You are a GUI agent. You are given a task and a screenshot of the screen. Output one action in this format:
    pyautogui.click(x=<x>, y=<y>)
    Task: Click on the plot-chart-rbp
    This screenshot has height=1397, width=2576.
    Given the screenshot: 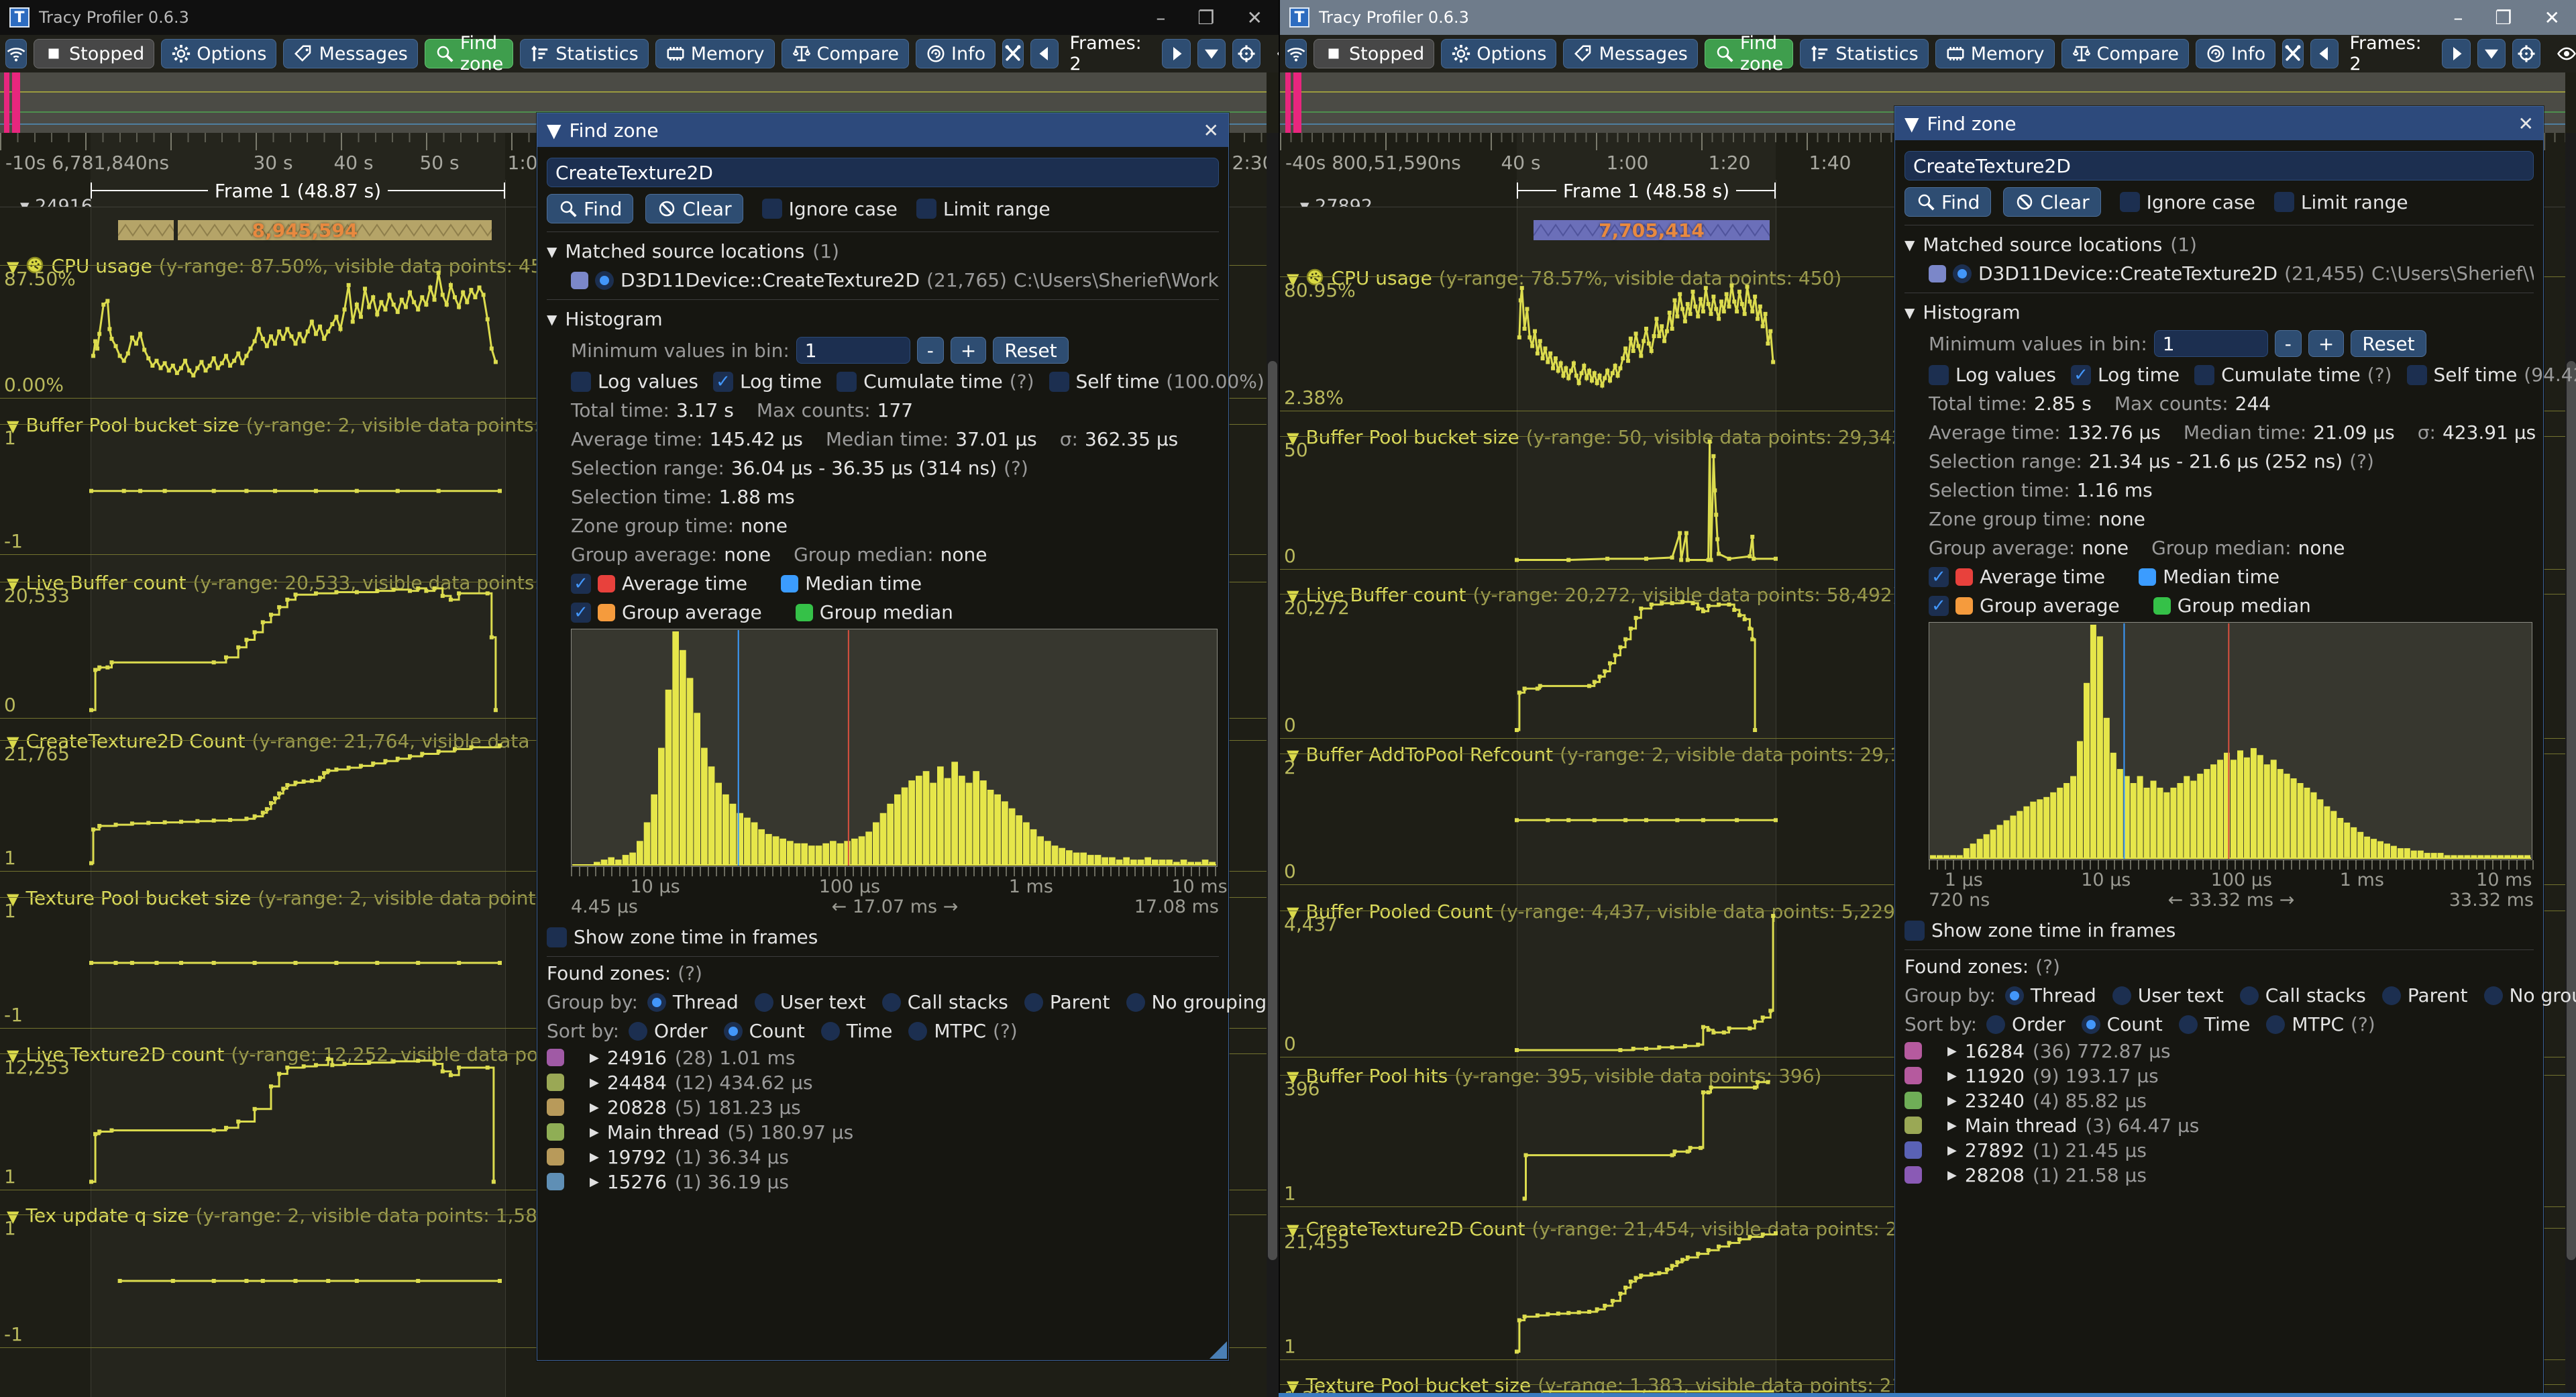 What is the action you would take?
    pyautogui.click(x=1646, y=503)
    